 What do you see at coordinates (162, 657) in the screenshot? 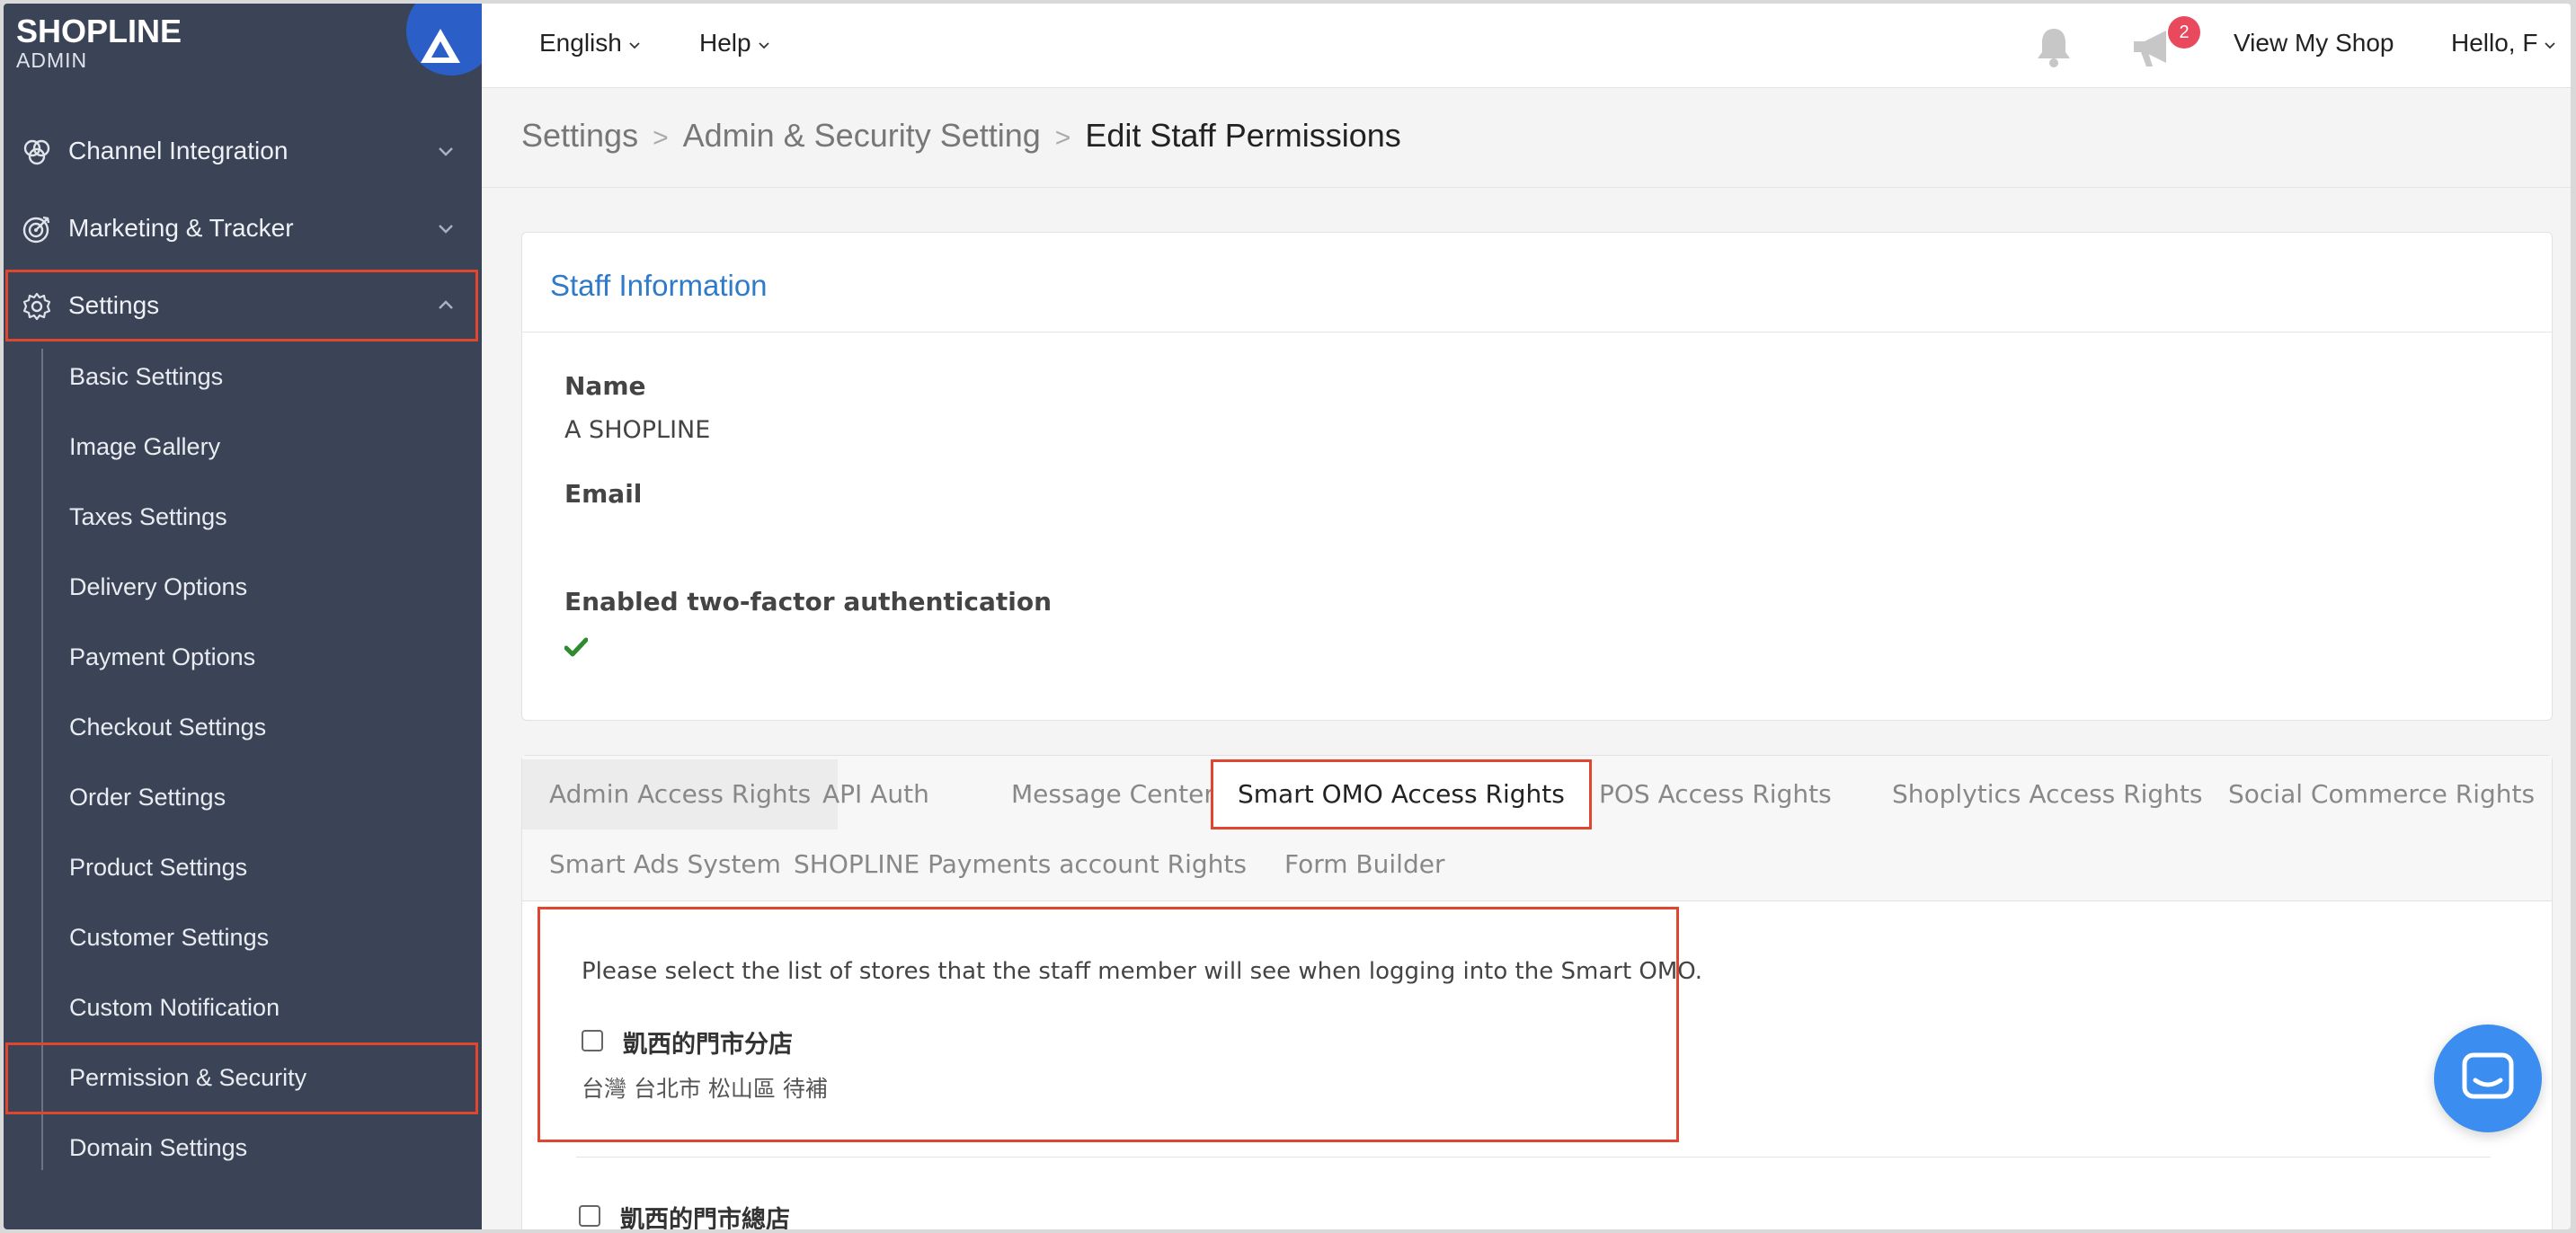
I see `sidebar-subitem-payment-options: Payment Options` at bounding box center [162, 657].